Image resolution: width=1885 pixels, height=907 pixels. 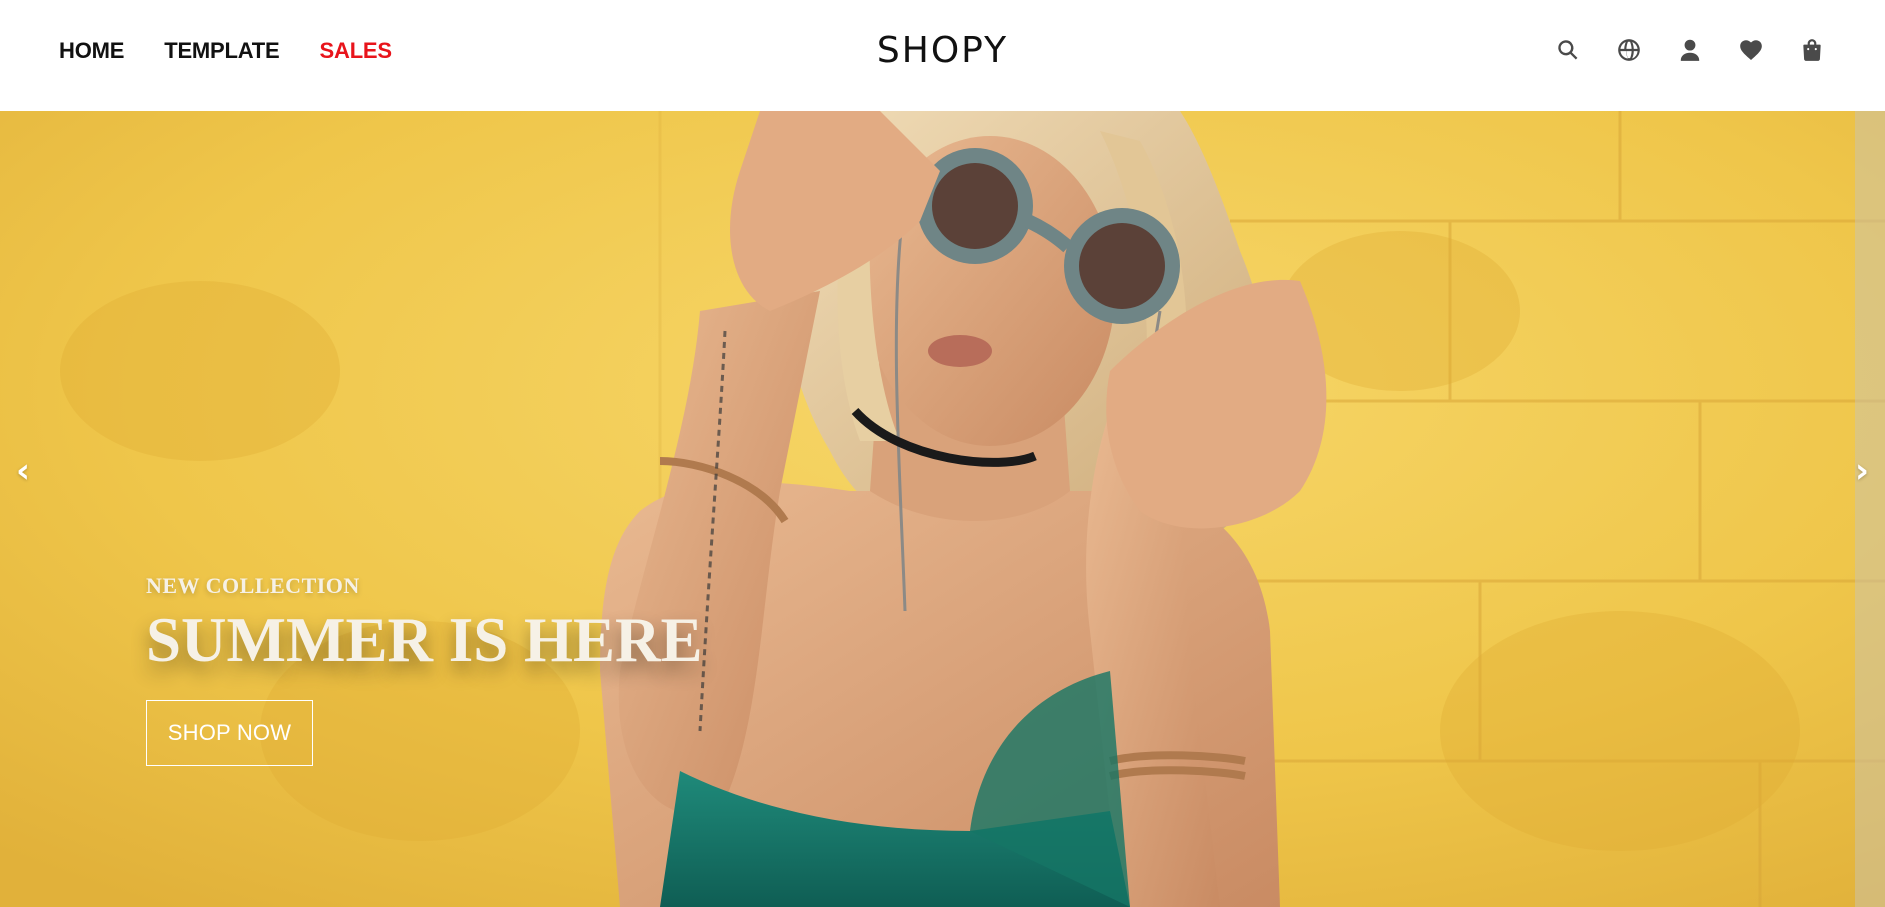 I want to click on site-logo: SHOPY, so click(x=942, y=50).